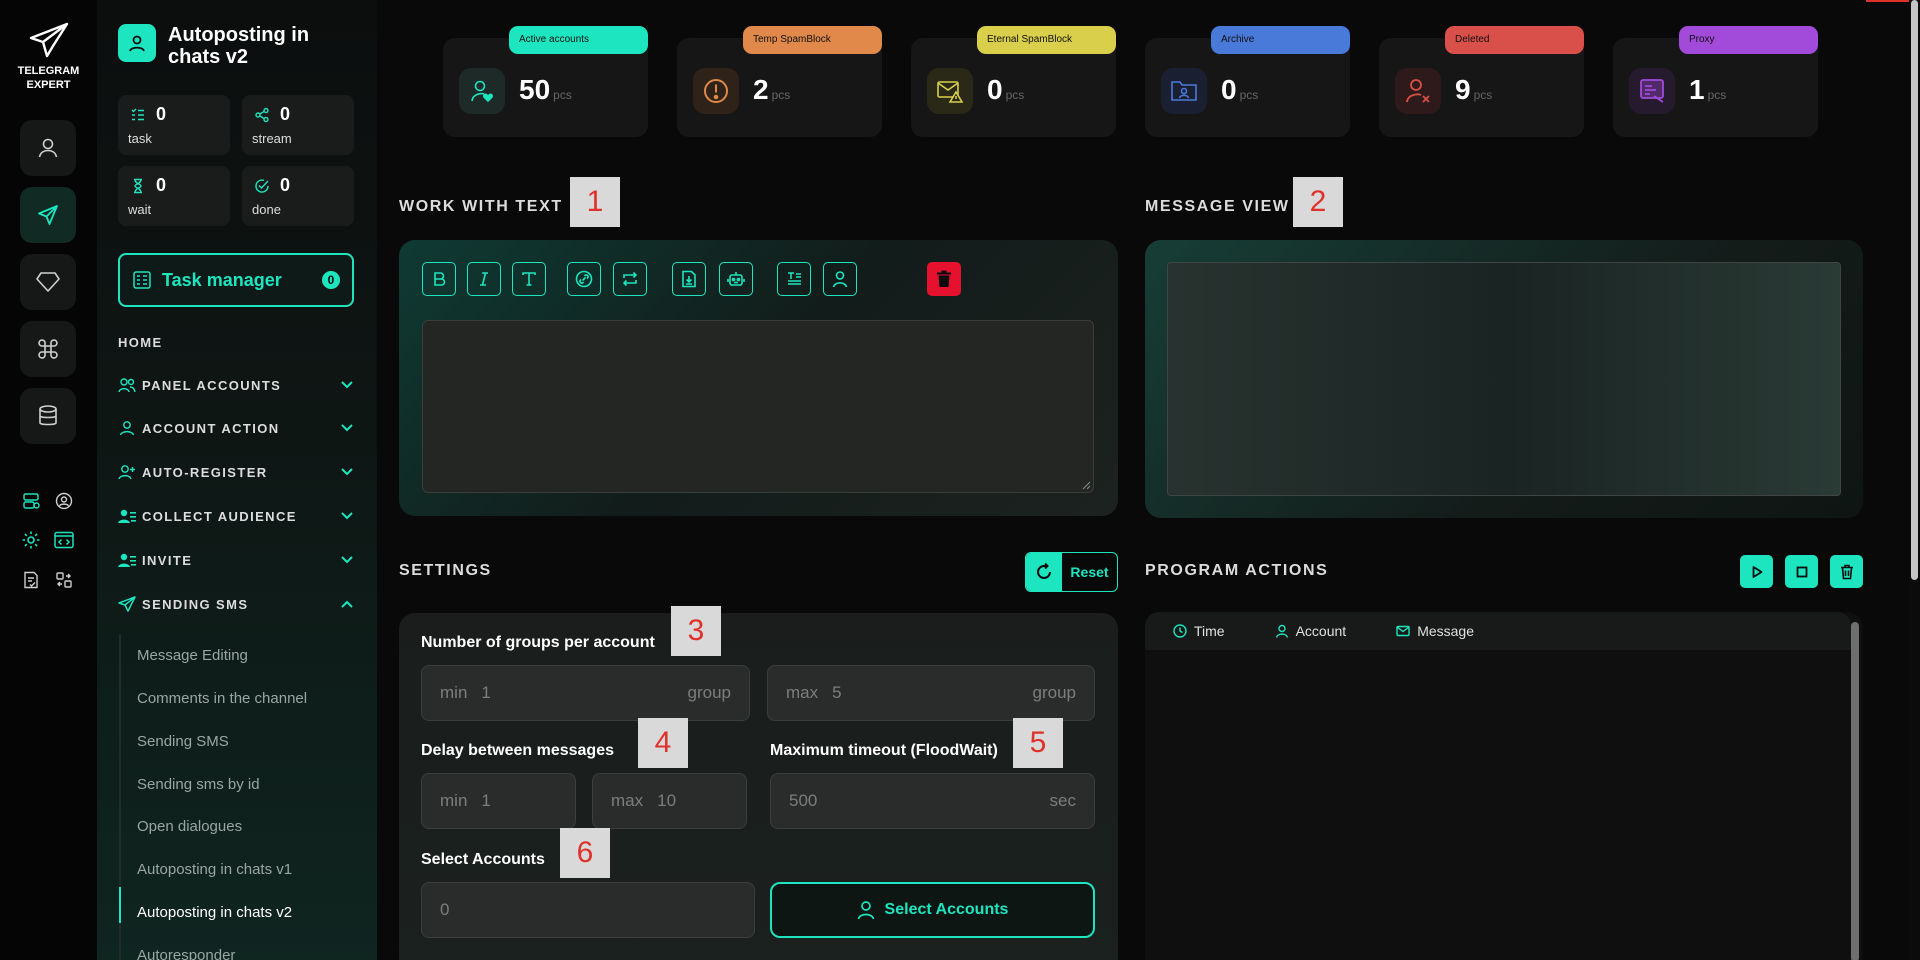  Describe the element at coordinates (585, 693) in the screenshot. I see `groups-min-input: min 1 group` at that location.